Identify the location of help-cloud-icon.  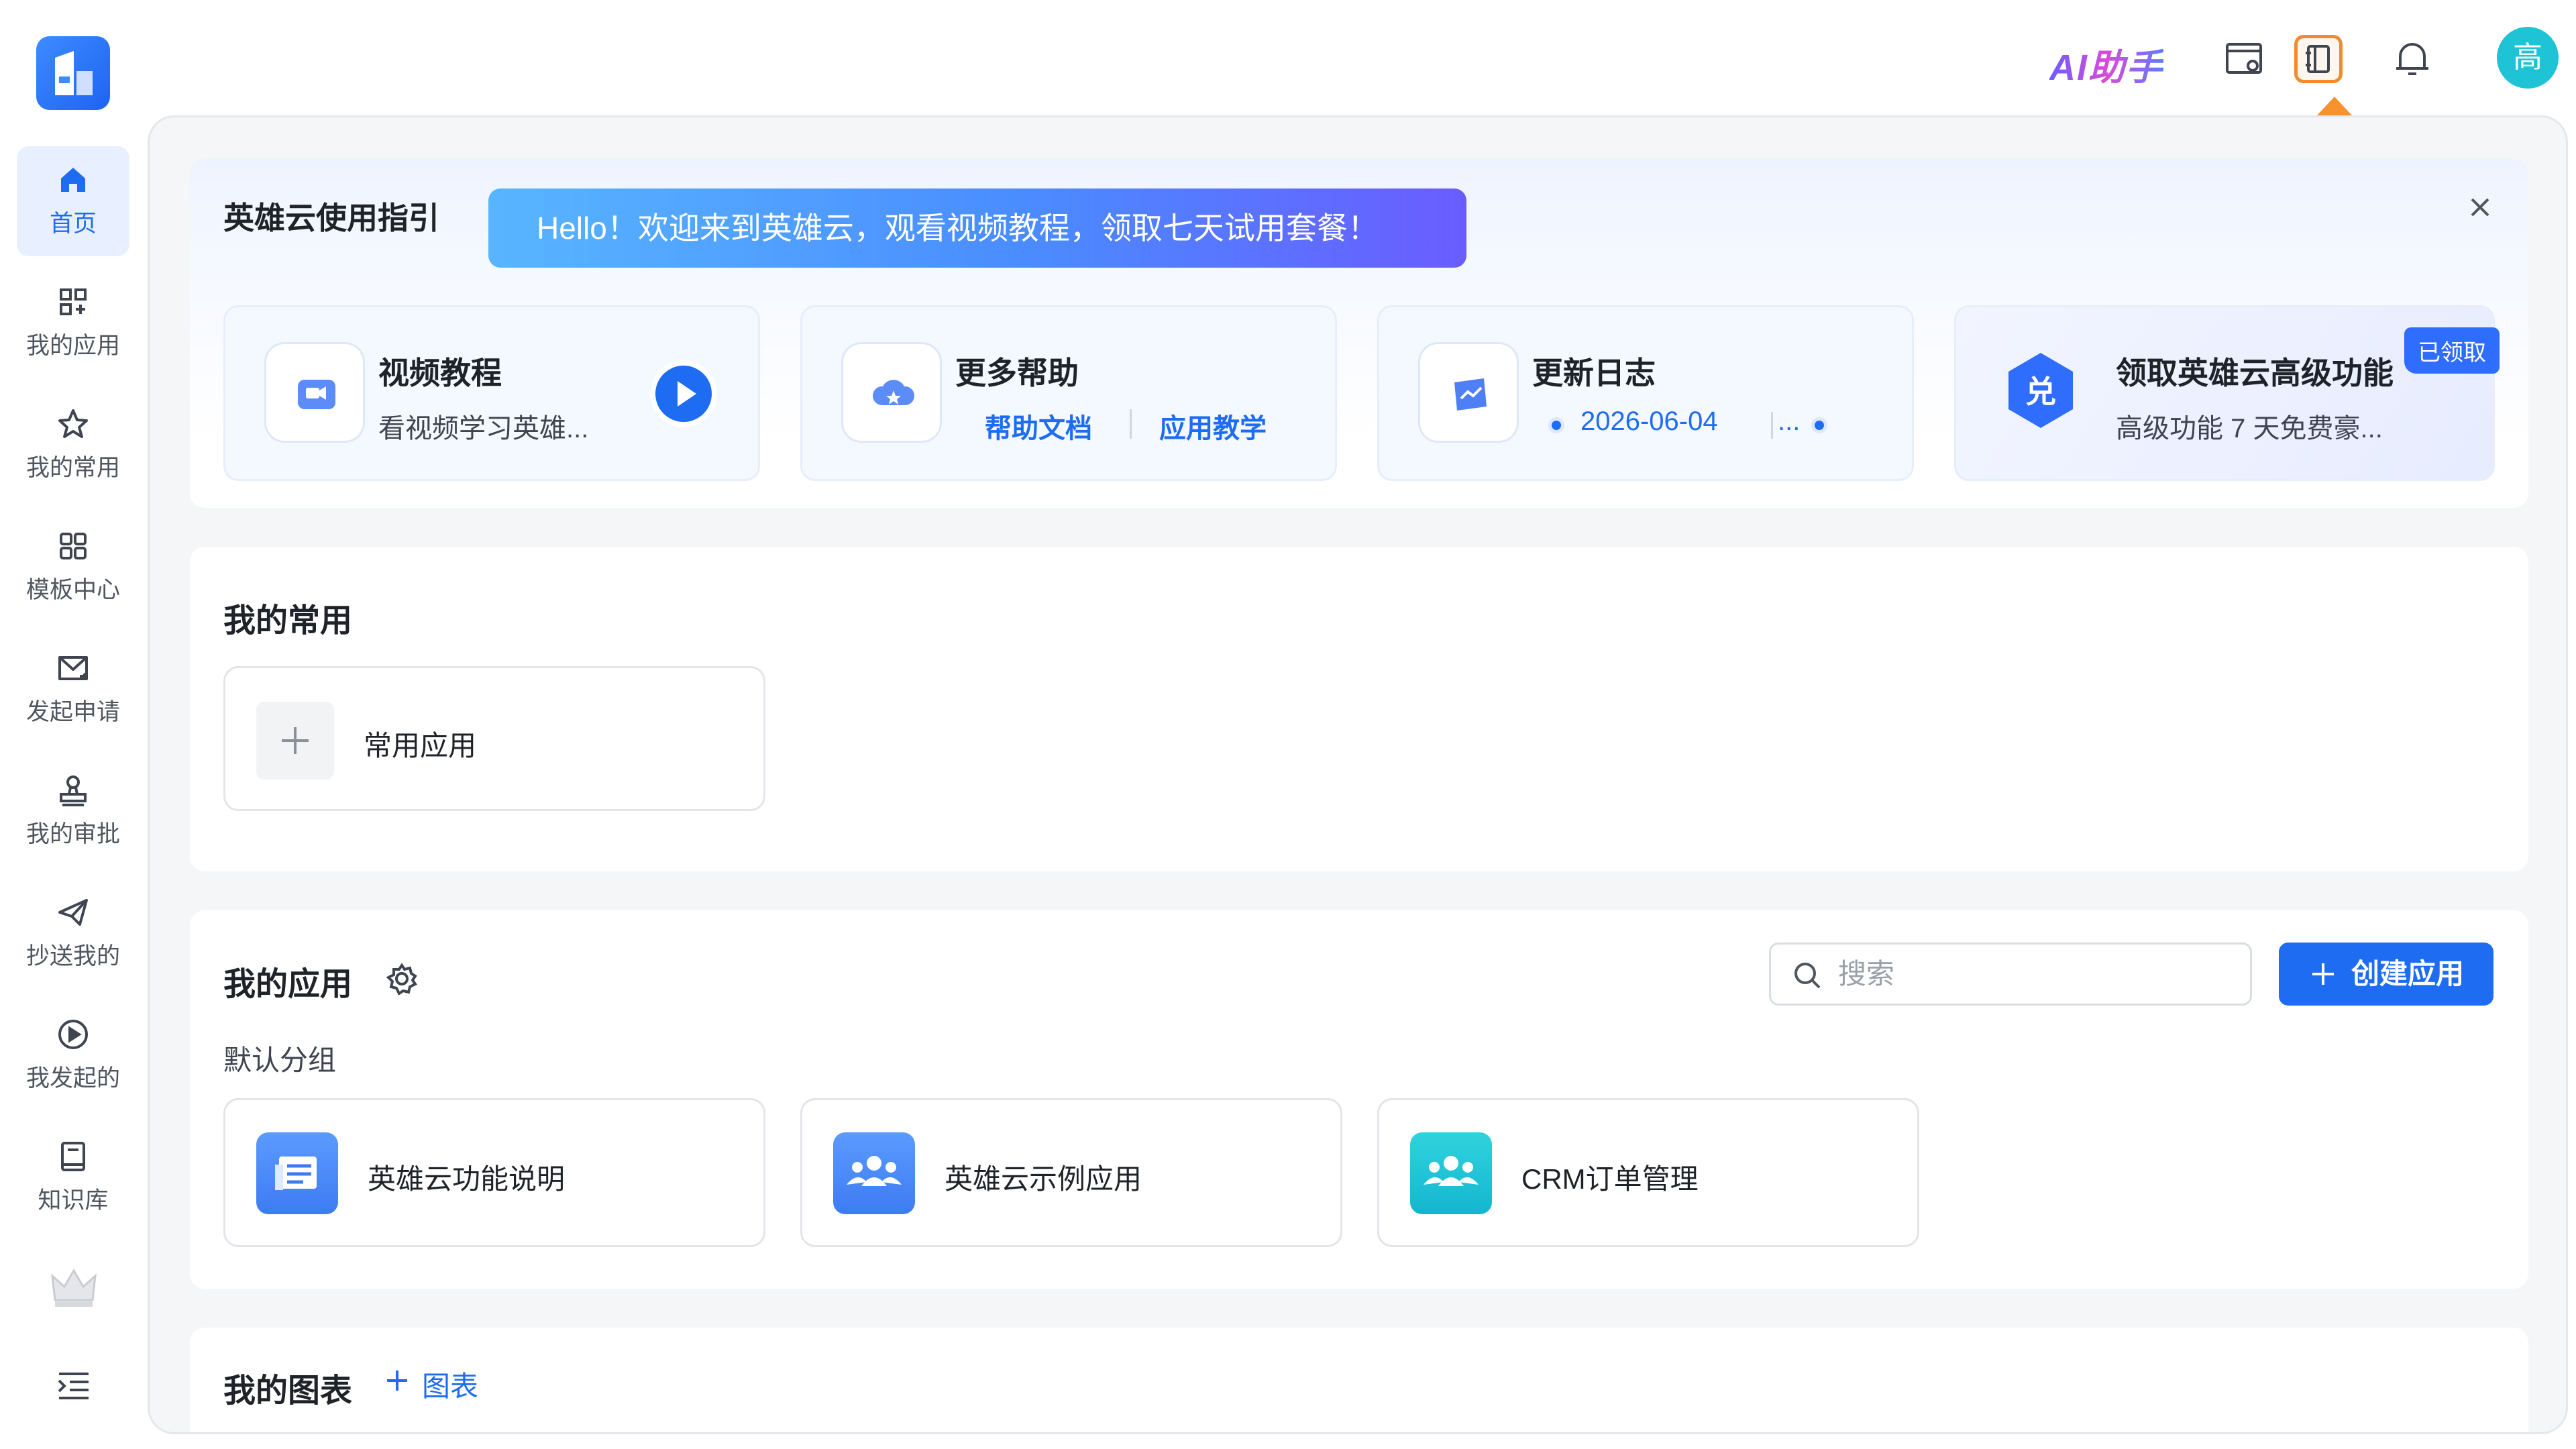
(893, 392).